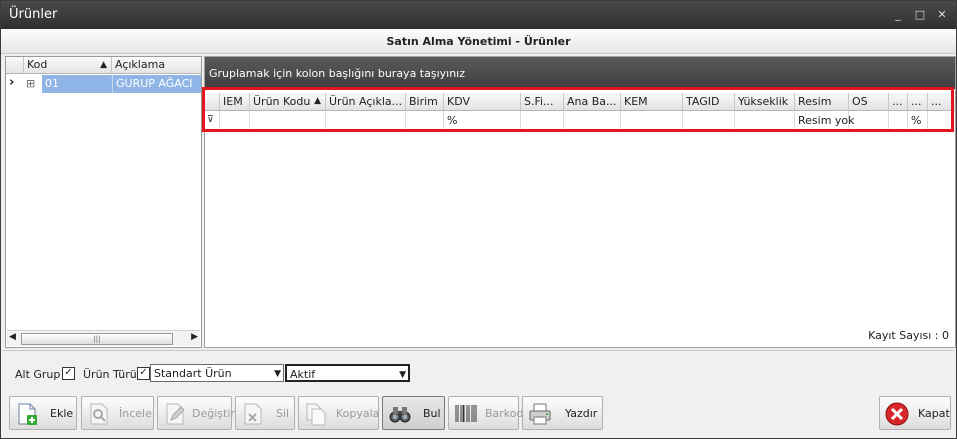 The image size is (957, 439). Describe the element at coordinates (920, 15) in the screenshot. I see `maximize-button: □` at that location.